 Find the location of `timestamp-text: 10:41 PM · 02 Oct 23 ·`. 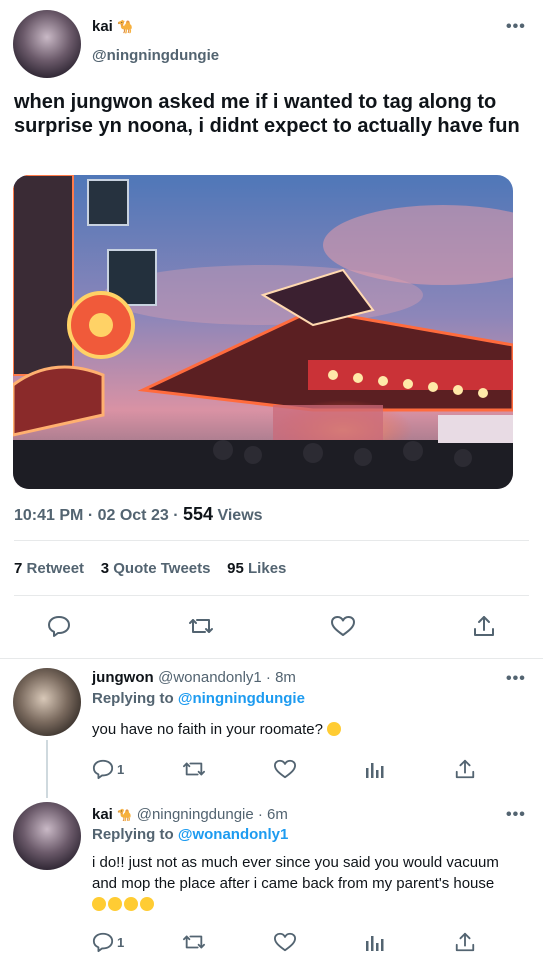

timestamp-text: 10:41 PM · 02 Oct 23 · is located at coordinates (96, 515).